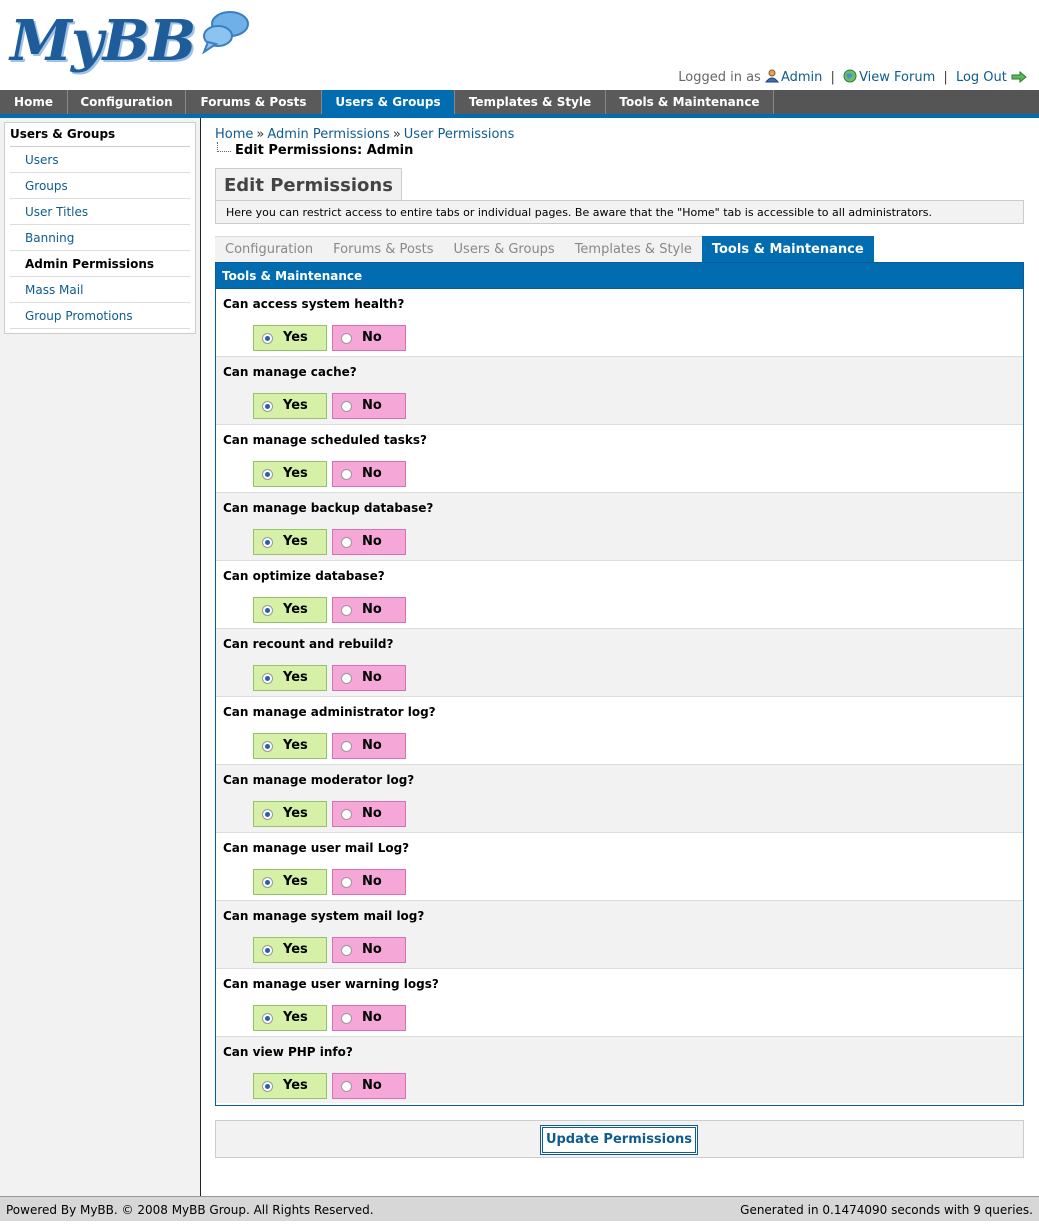 The image size is (1039, 1224). What do you see at coordinates (269, 249) in the screenshot?
I see `tab-configuration: Configuration` at bounding box center [269, 249].